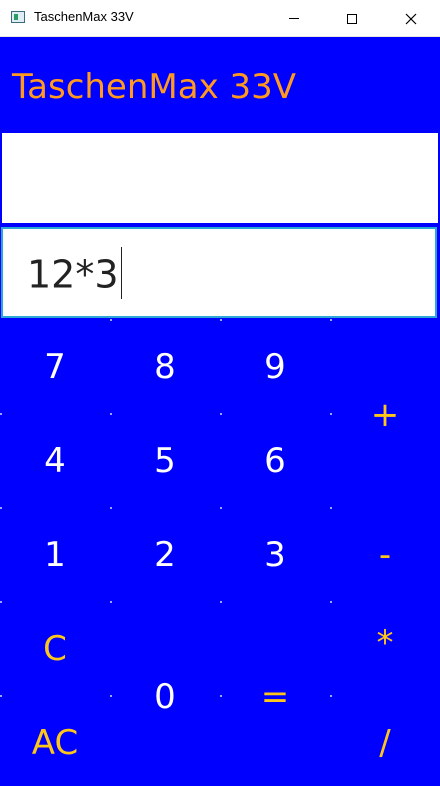  What do you see at coordinates (275, 697) in the screenshot?
I see `key-equals: =` at bounding box center [275, 697].